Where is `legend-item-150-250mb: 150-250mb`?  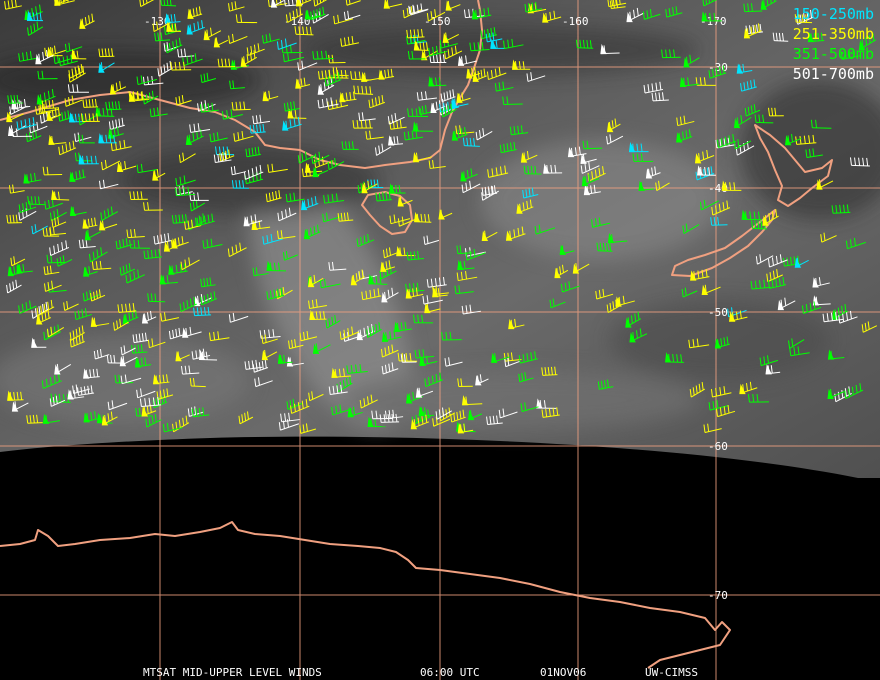 legend-item-150-250mb: 150-250mb is located at coordinates (833, 14).